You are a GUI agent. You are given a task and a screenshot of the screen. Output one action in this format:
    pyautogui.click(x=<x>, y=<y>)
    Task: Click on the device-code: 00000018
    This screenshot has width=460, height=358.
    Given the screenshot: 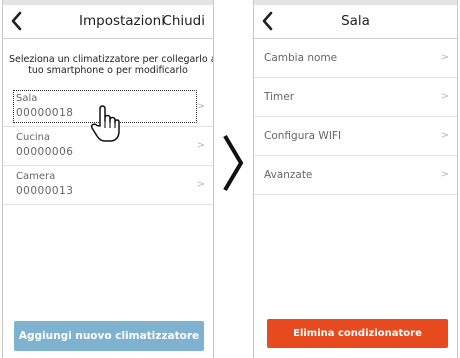 What is the action you would take?
    pyautogui.click(x=45, y=113)
    